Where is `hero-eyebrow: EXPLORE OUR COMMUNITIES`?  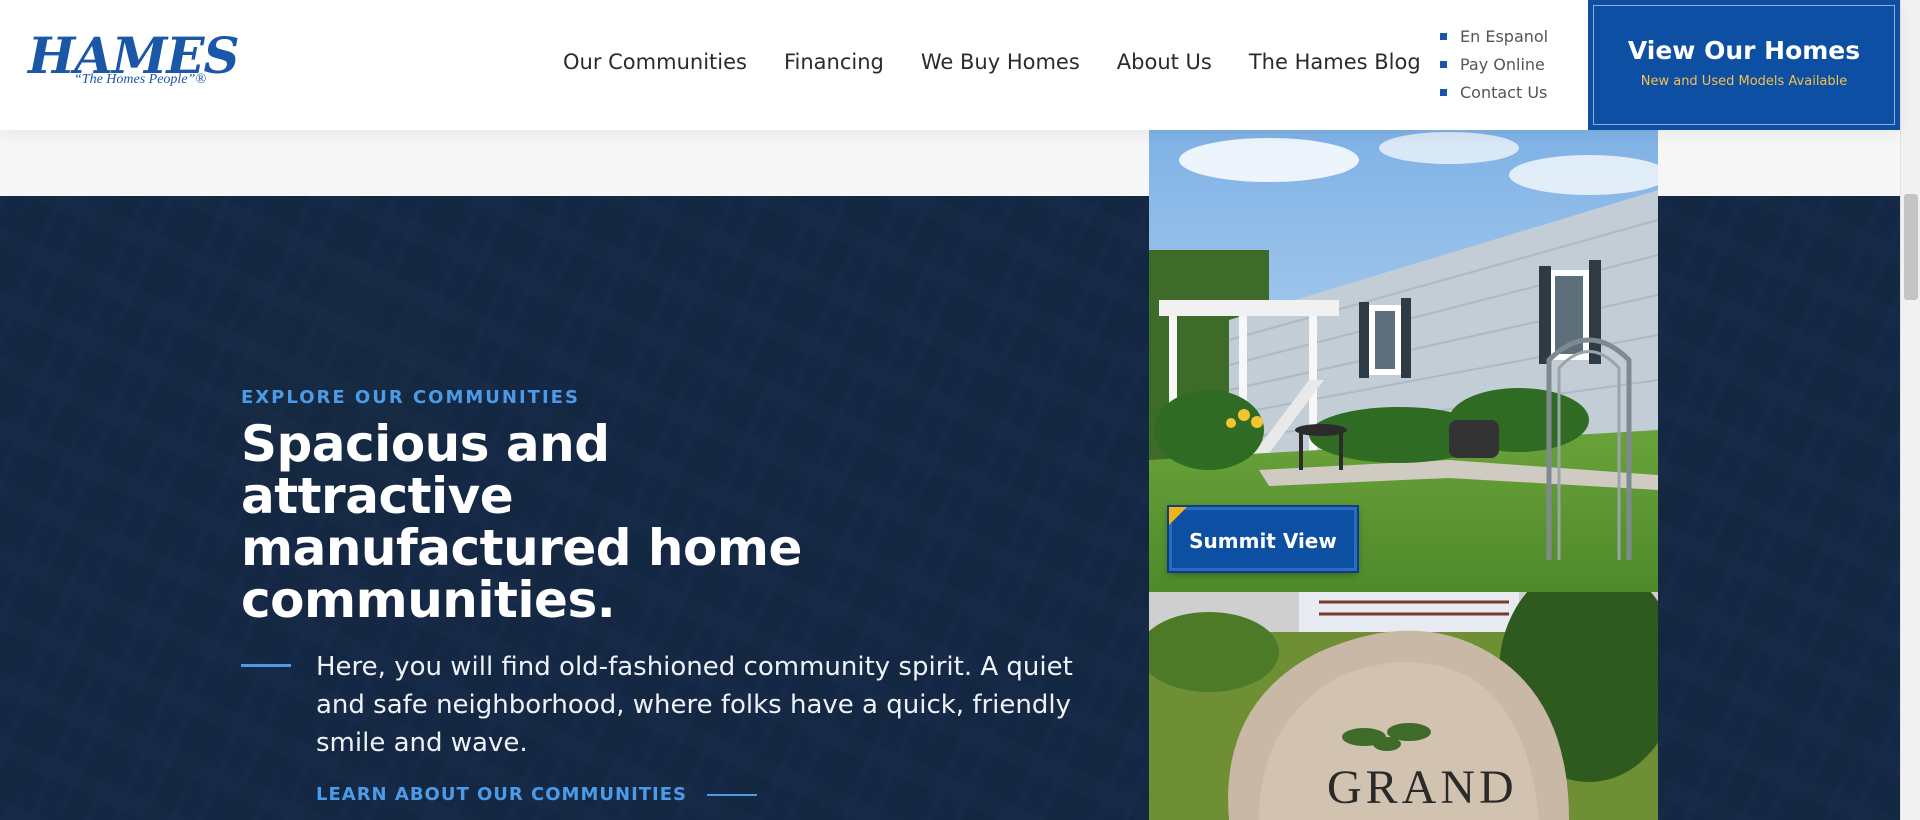
hero-eyebrow: EXPLORE OUR COMMUNITIES is located at coordinates (410, 397).